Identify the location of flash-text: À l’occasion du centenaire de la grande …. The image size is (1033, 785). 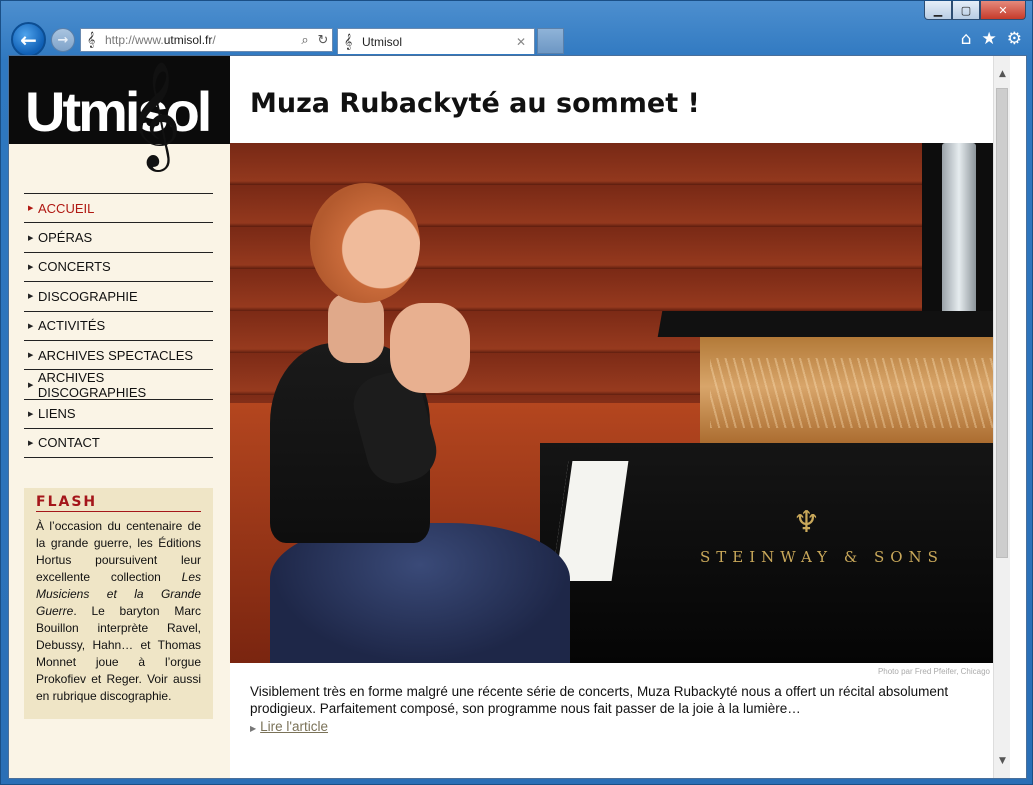
(118, 611).